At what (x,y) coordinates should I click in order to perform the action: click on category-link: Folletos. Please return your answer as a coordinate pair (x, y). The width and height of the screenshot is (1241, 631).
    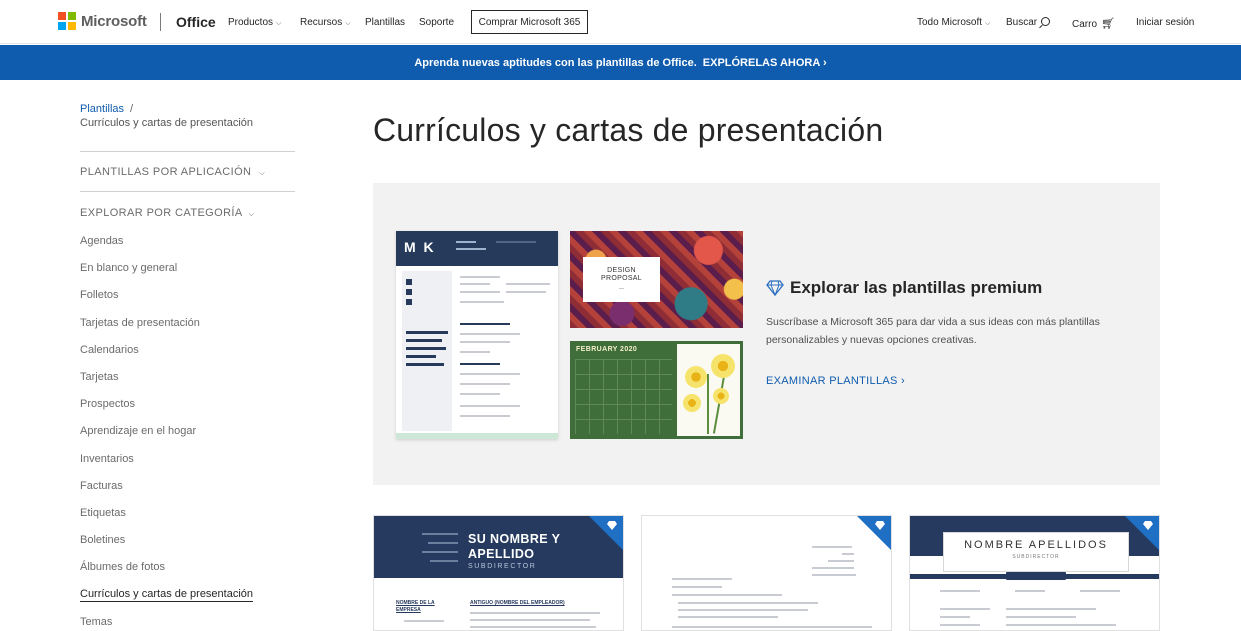
    Looking at the image, I should click on (166, 301).